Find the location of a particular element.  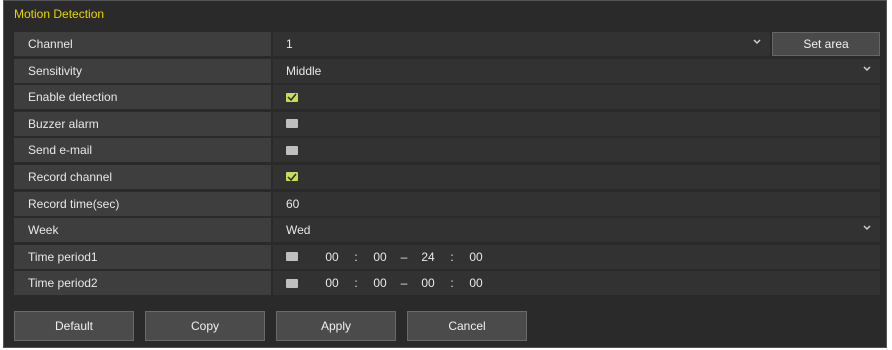

channel-value: 1 is located at coordinates (289, 44).